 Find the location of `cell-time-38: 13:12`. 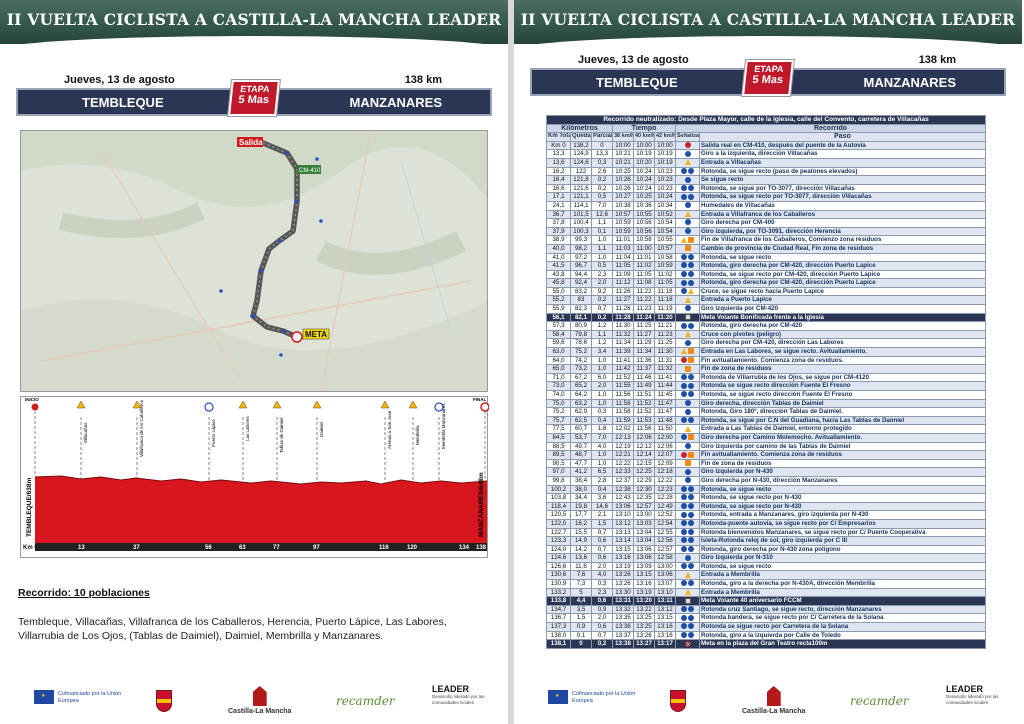

cell-time-38: 13:12 is located at coordinates (623, 523).